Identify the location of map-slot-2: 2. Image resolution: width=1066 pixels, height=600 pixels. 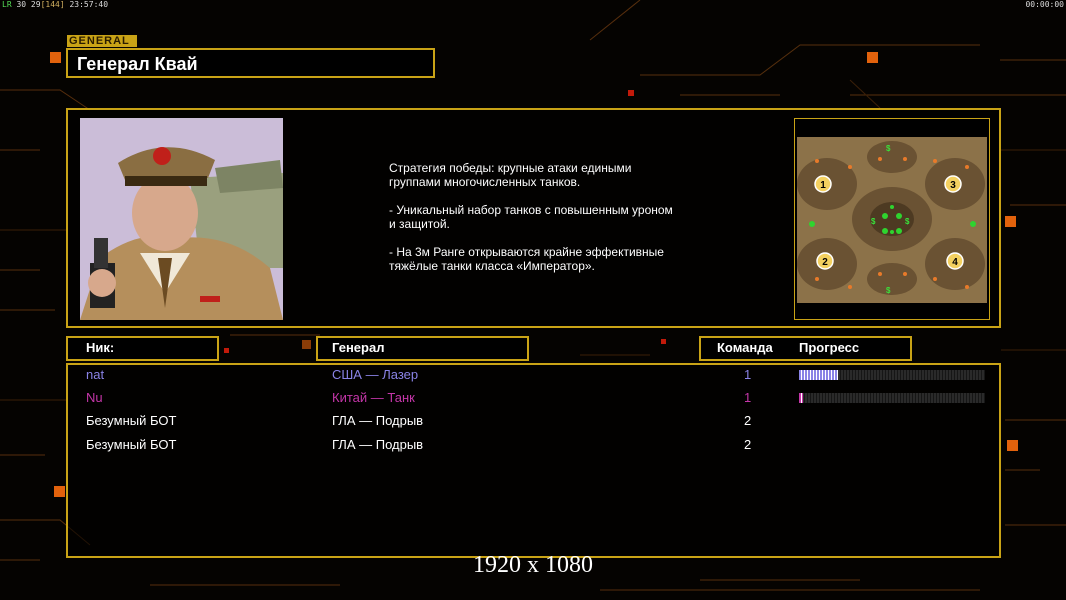
(825, 262).